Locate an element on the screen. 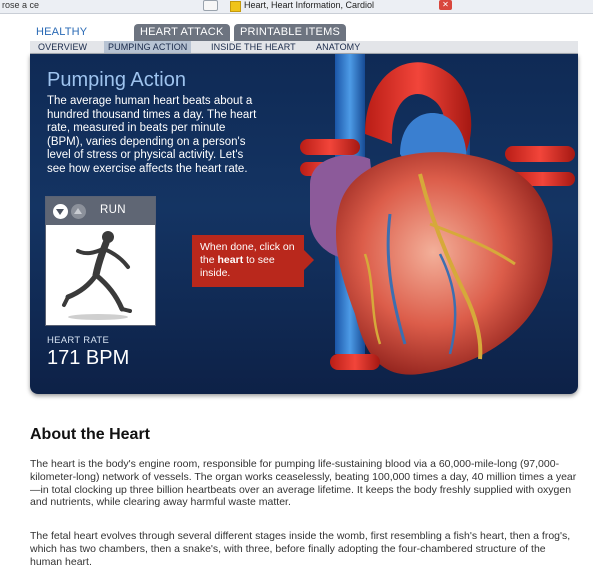  subtab-inside-the-heart: INSIDE THE HEART is located at coordinates (253, 47).